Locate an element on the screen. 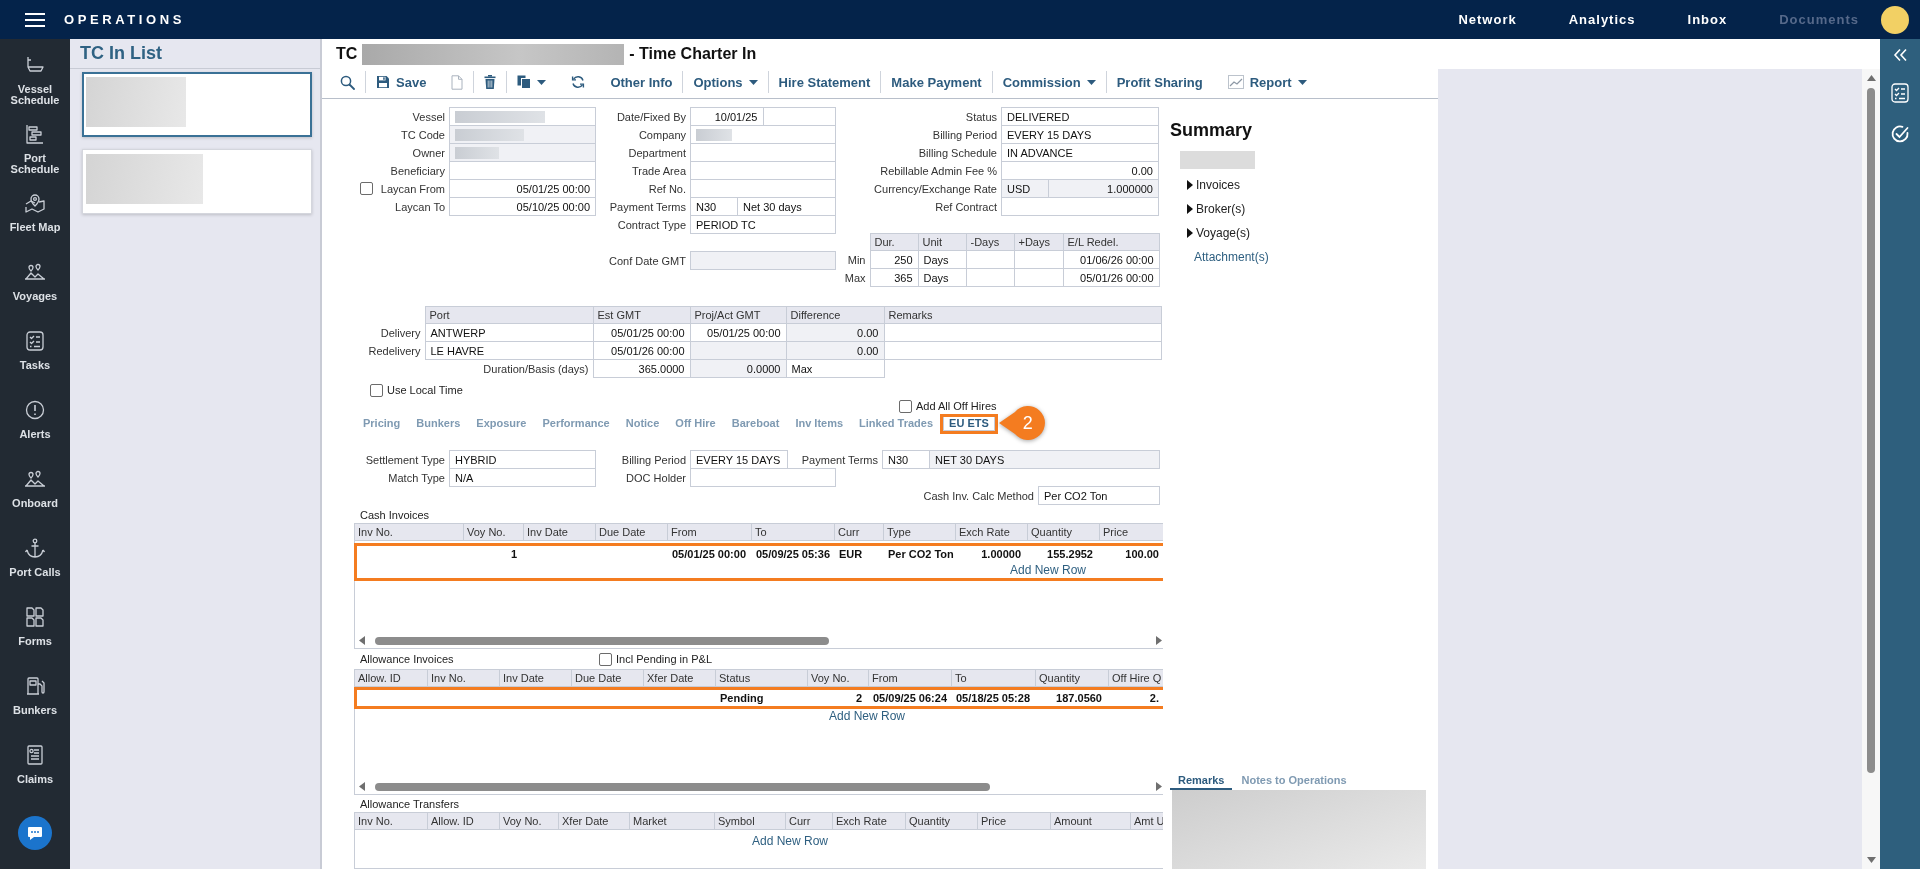 This screenshot has height=869, width=1920. nav-link: Network is located at coordinates (1487, 19).